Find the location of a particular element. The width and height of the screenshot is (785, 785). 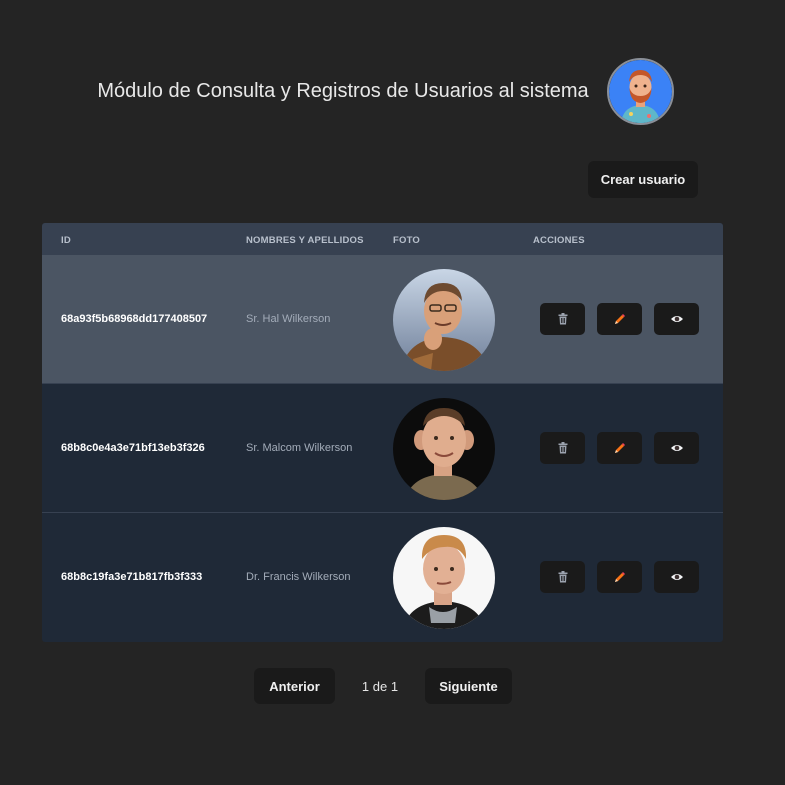

memoji-avatar-icon is located at coordinates (640, 91).